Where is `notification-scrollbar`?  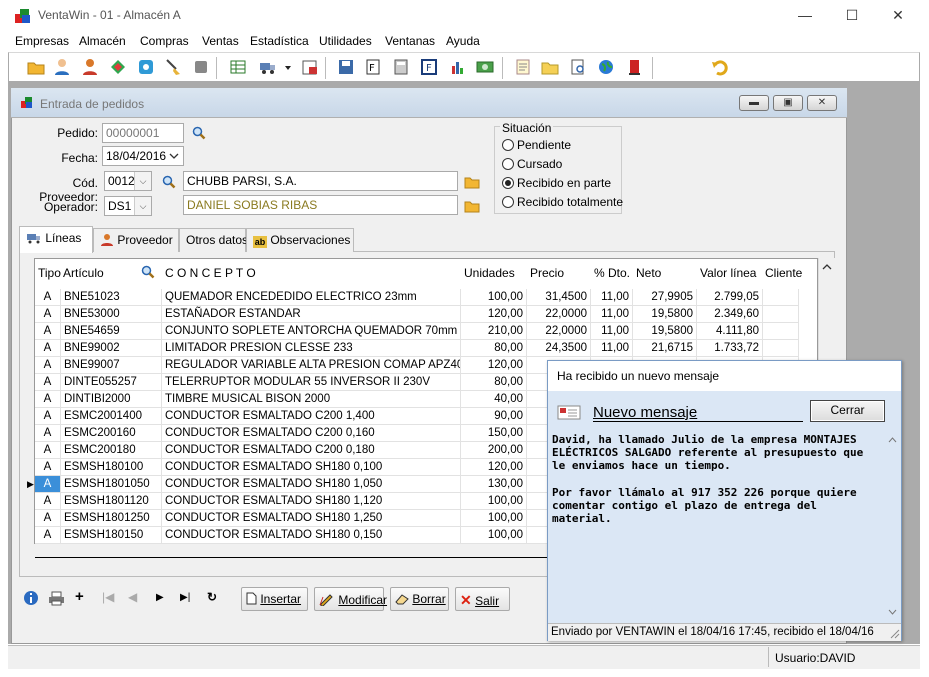
notification-scrollbar is located at coordinates (892, 526).